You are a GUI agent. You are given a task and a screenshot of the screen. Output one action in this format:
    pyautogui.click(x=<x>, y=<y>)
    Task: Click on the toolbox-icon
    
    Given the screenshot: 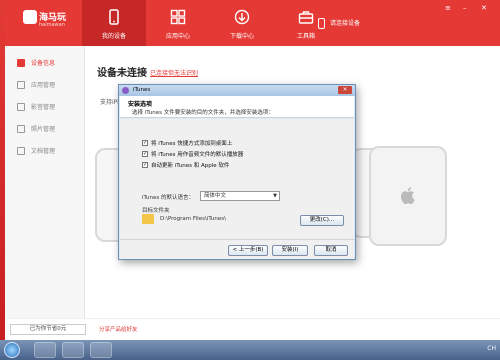 What is the action you would take?
    pyautogui.click(x=306, y=17)
    